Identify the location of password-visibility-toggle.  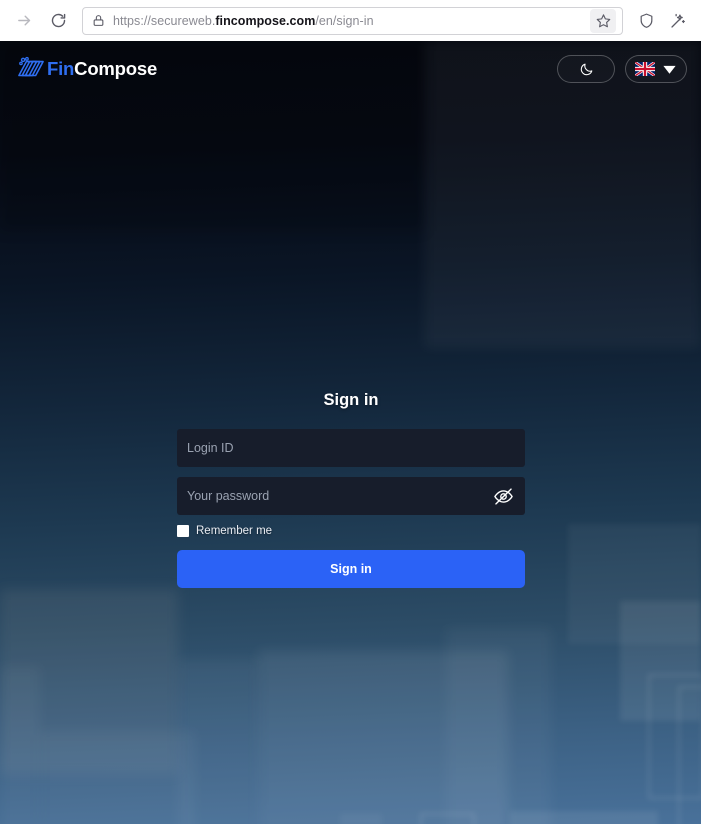
(503, 496).